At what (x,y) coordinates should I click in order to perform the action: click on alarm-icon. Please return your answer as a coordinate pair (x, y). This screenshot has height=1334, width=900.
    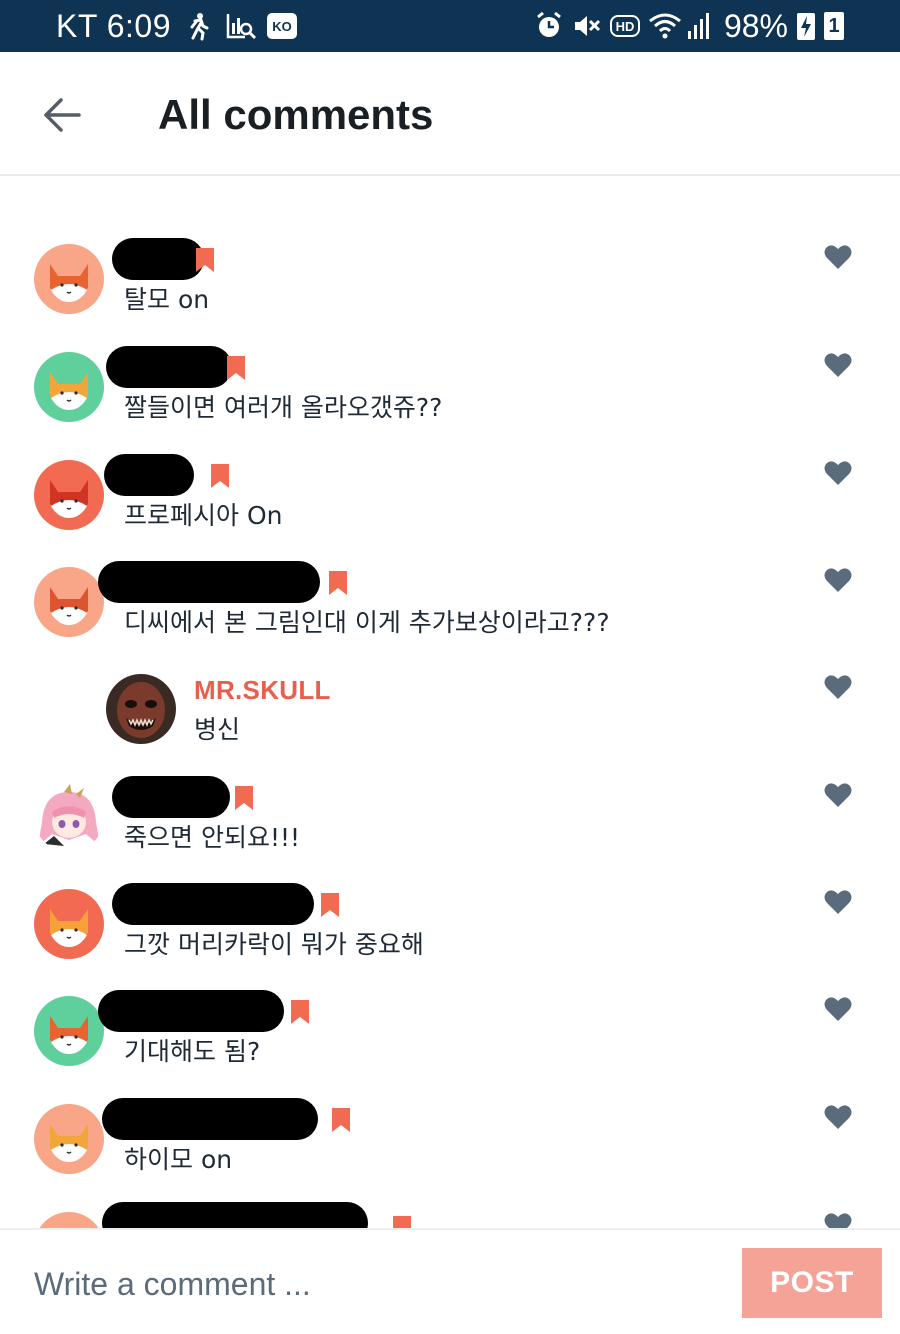
    Looking at the image, I should click on (549, 26).